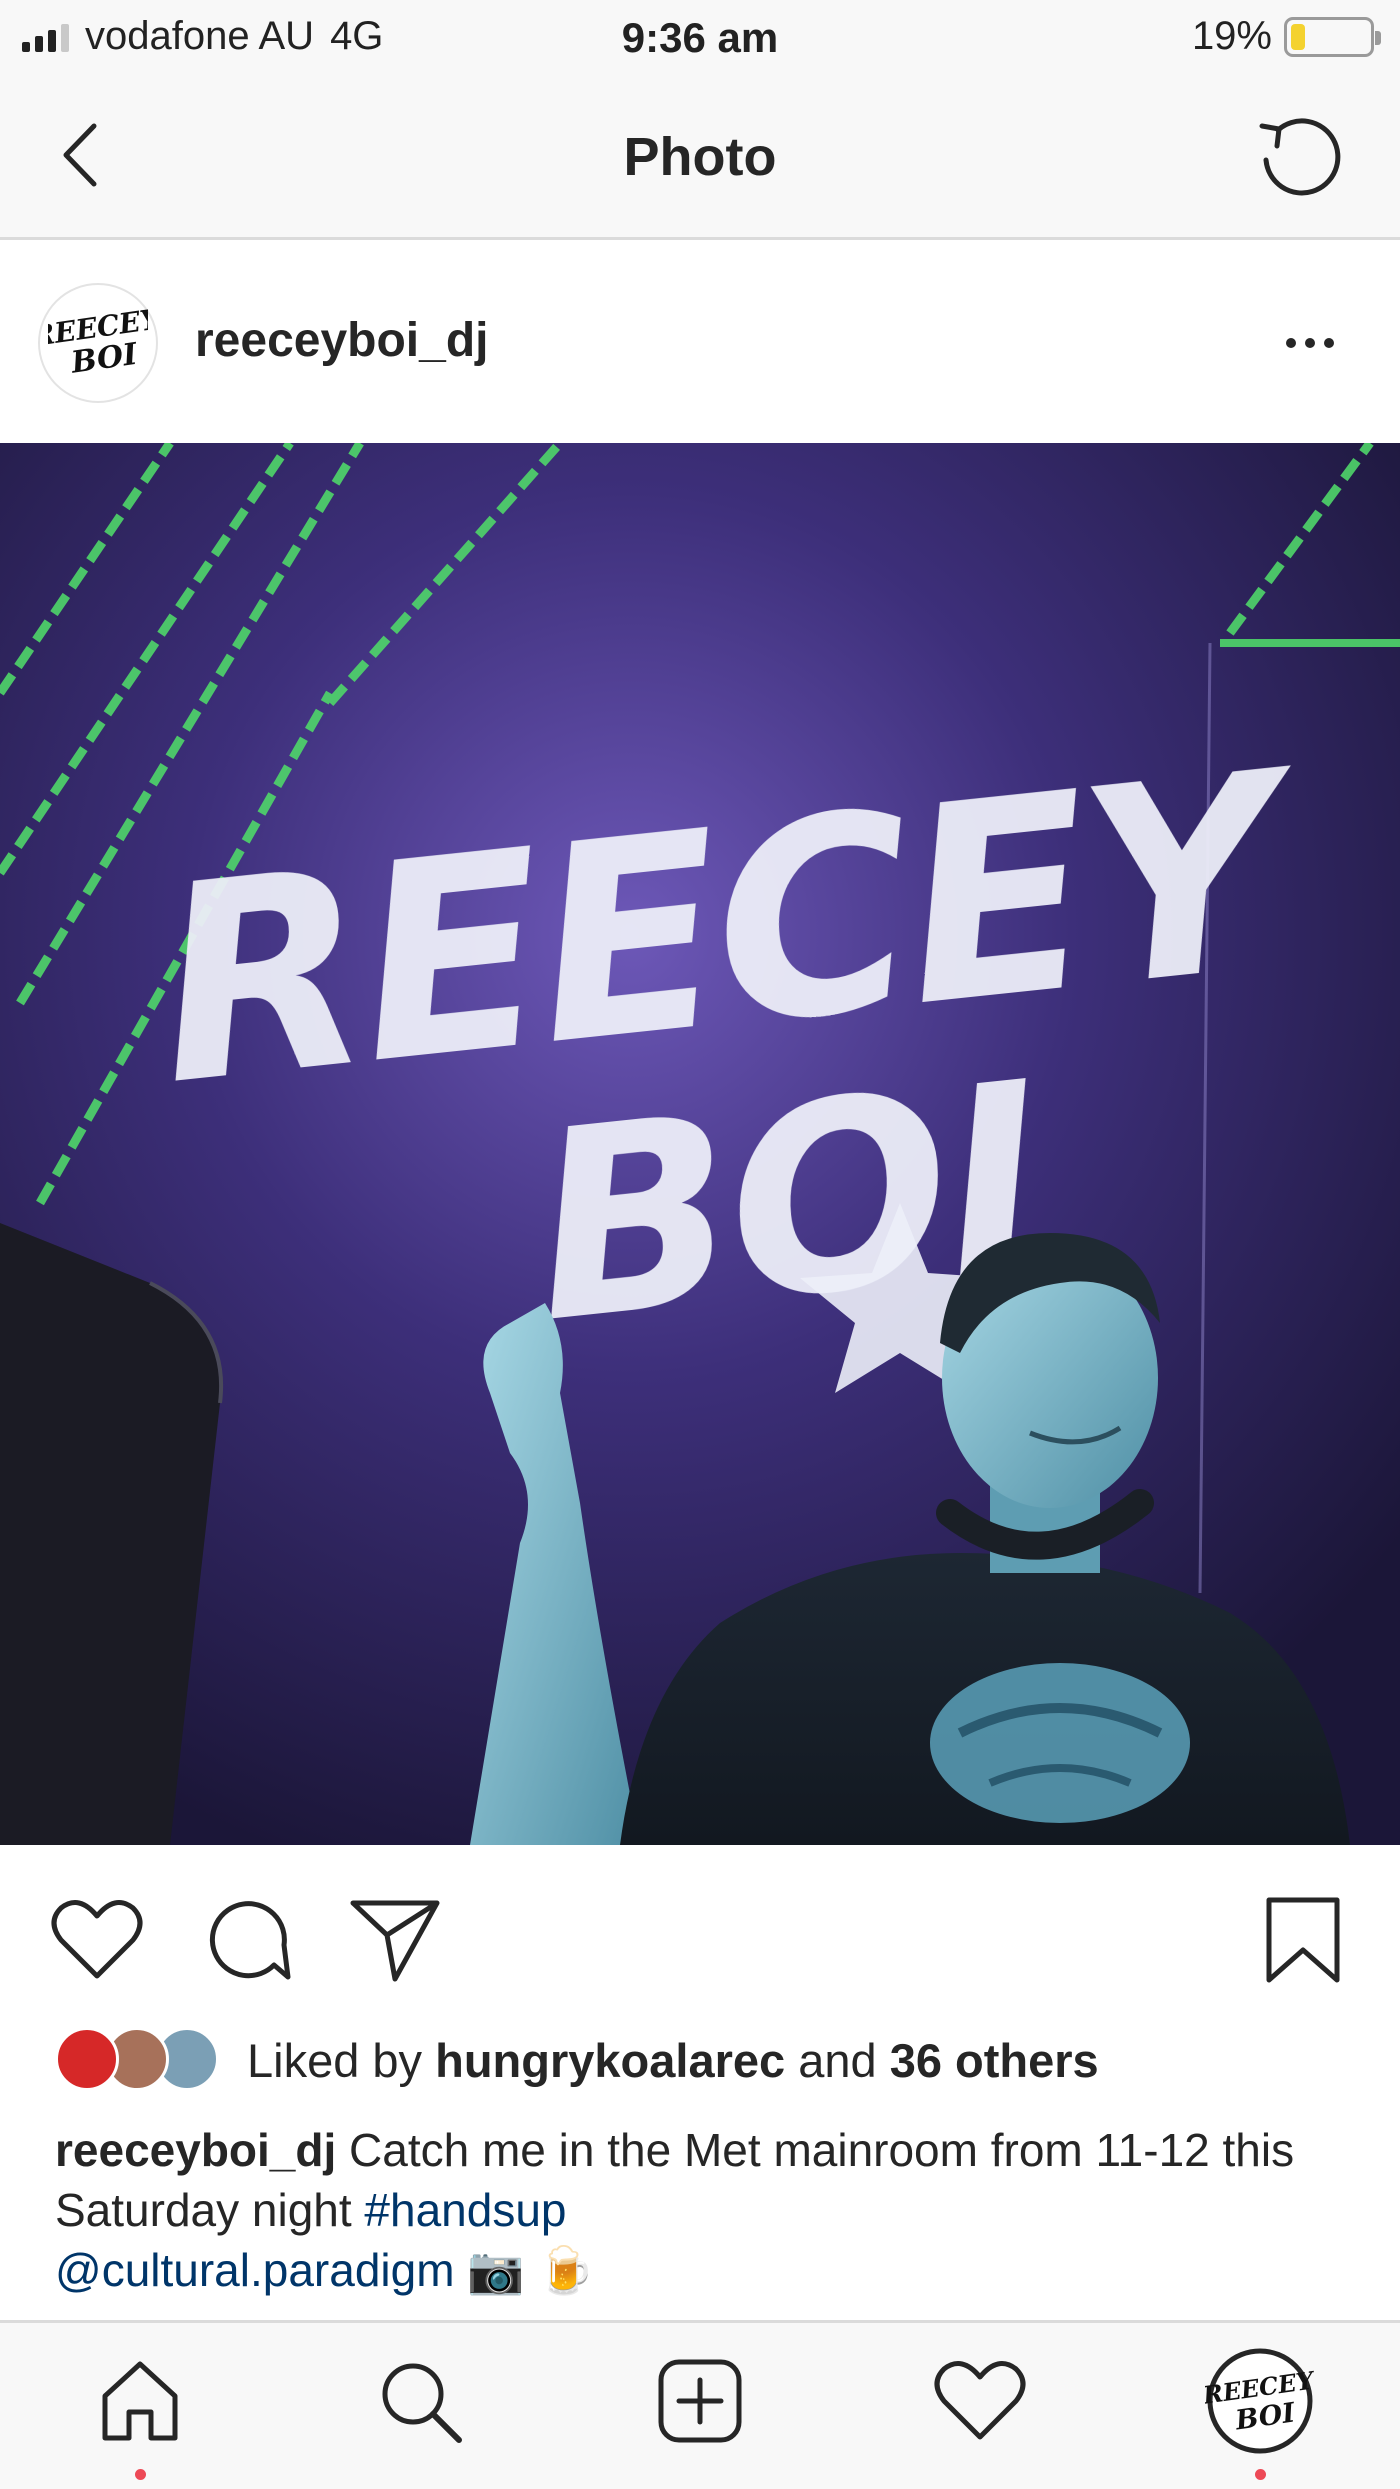  I want to click on caption-hashtag: #handsup, so click(465, 2210).